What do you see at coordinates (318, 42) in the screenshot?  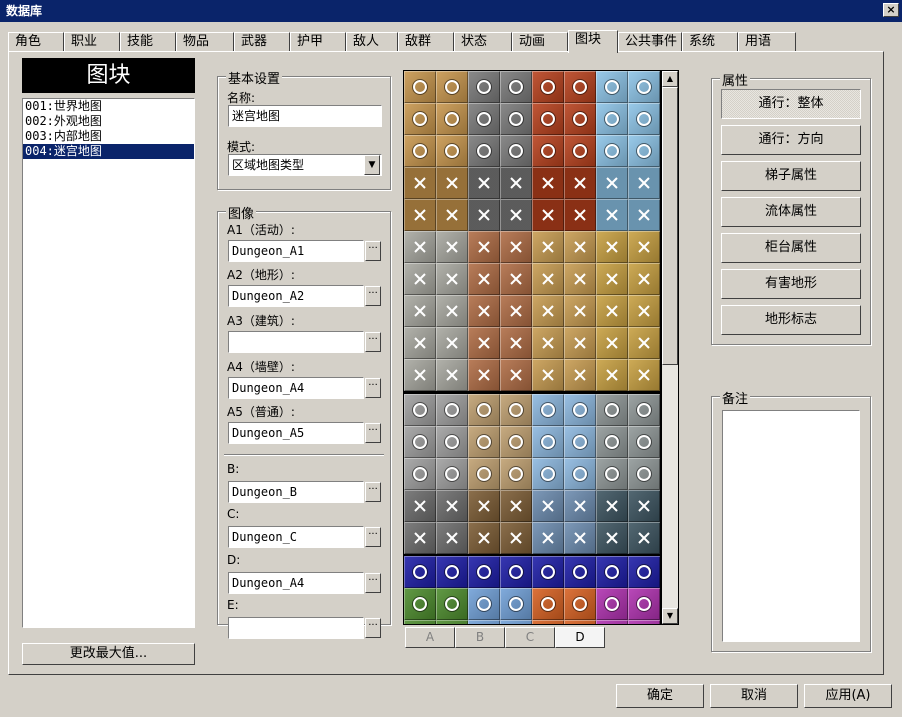 I see `tab-5: 护甲` at bounding box center [318, 42].